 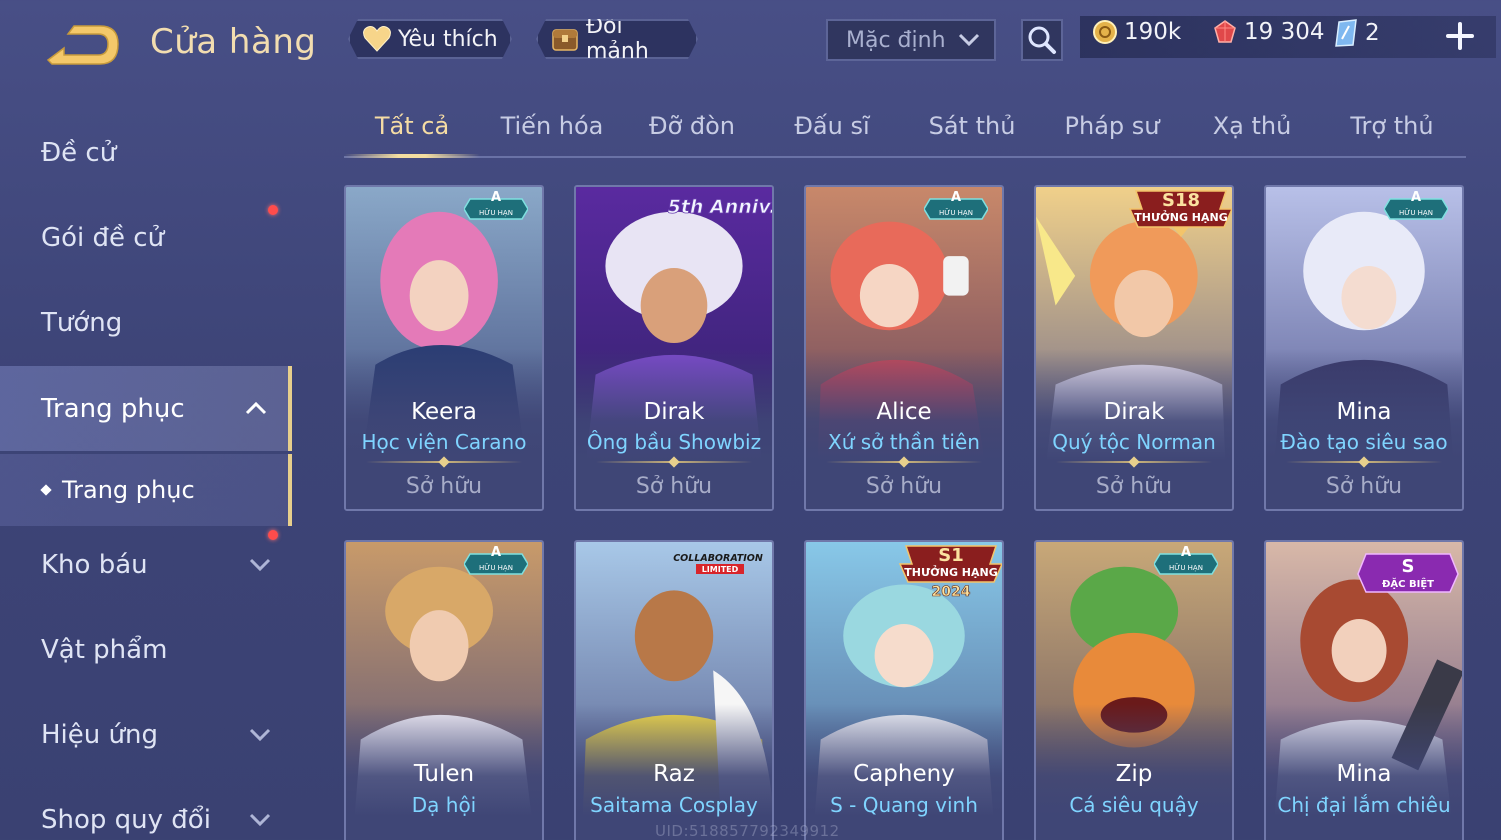 What do you see at coordinates (126, 819) in the screenshot?
I see `sidebar-item-label: Shop quy đổi` at bounding box center [126, 819].